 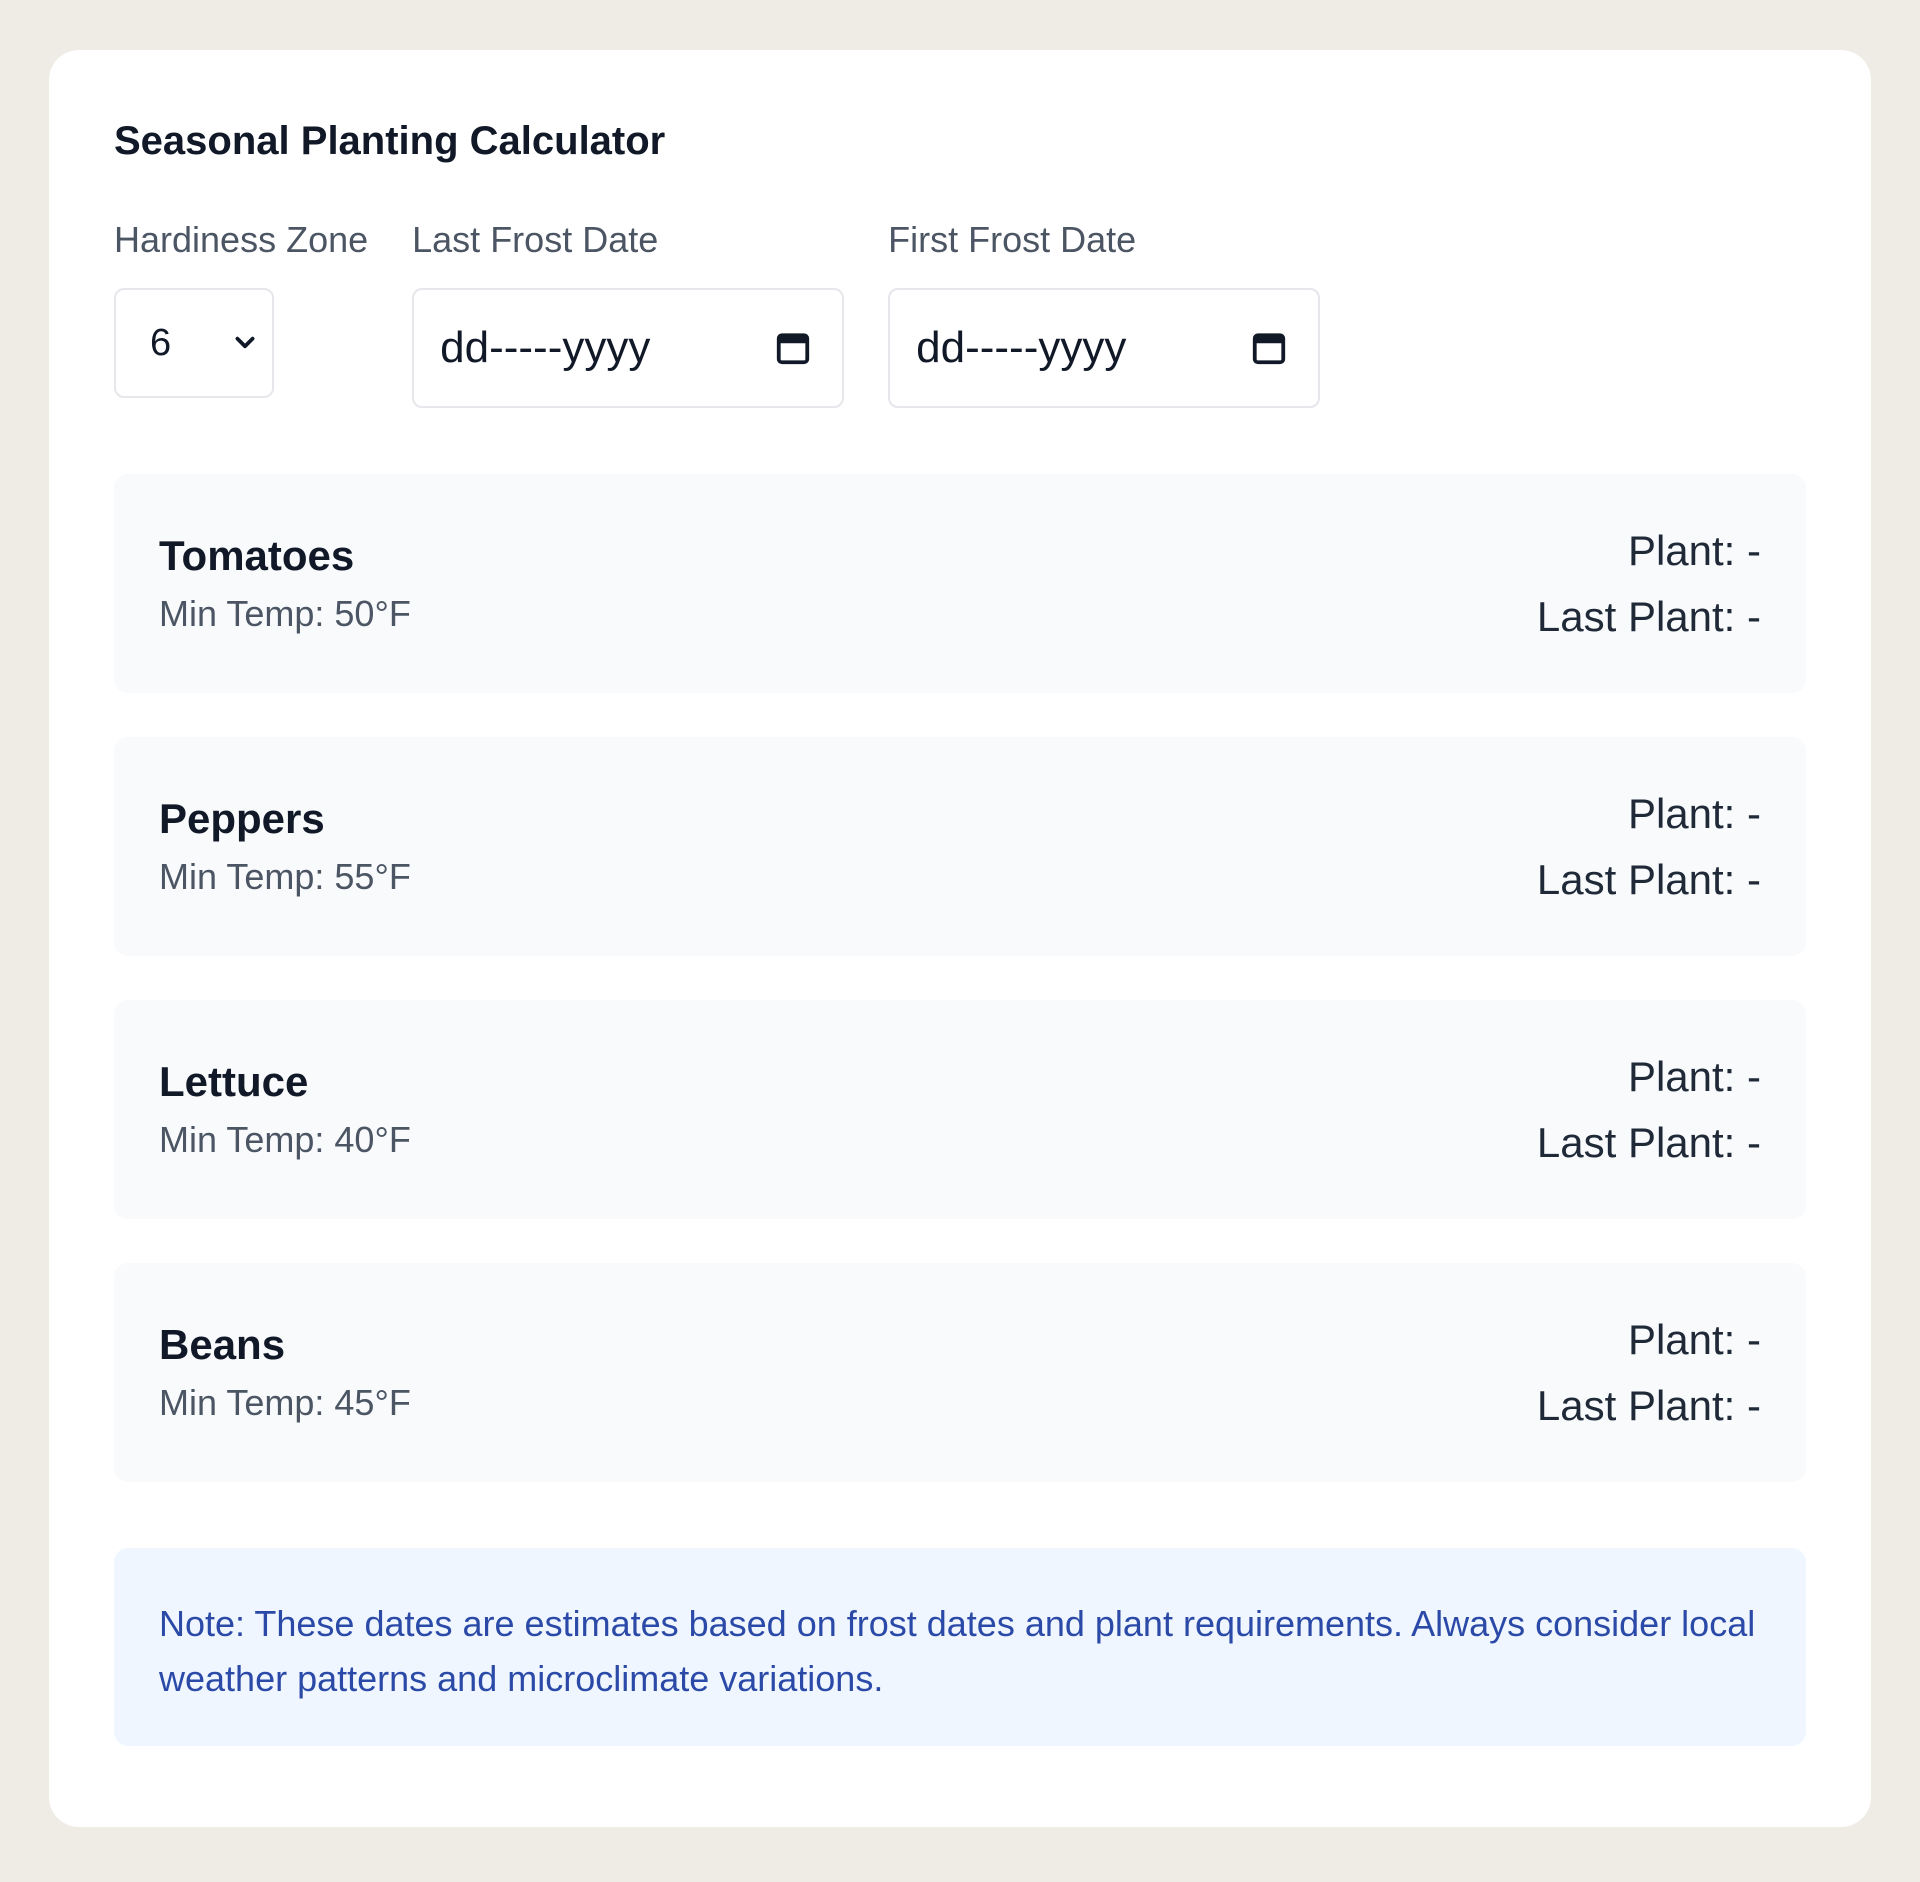 What do you see at coordinates (285, 584) in the screenshot?
I see `crop-info: Tomatoes Min Temp: 50°F` at bounding box center [285, 584].